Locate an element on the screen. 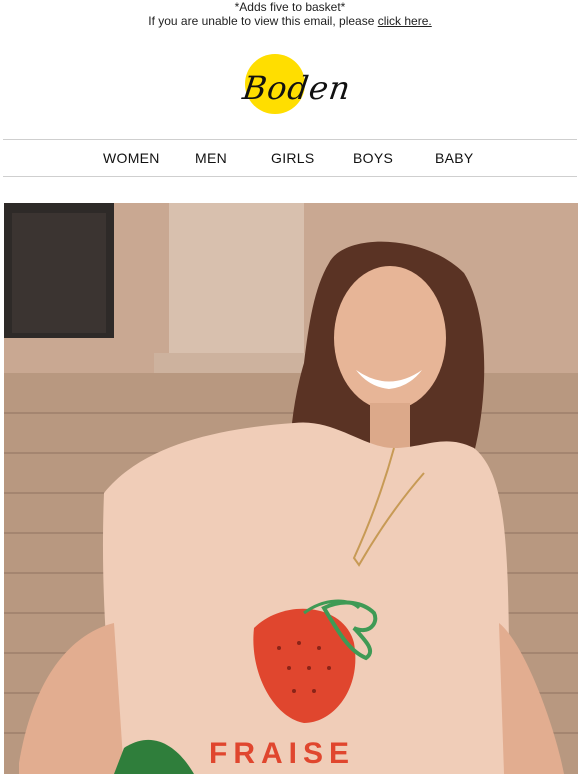 The image size is (580, 774). nav-item-girls: GIRLS is located at coordinates (293, 158).